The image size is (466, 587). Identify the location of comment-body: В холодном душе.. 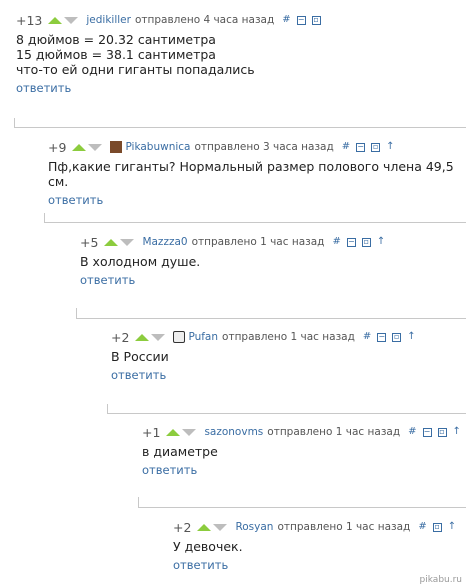
(235, 261).